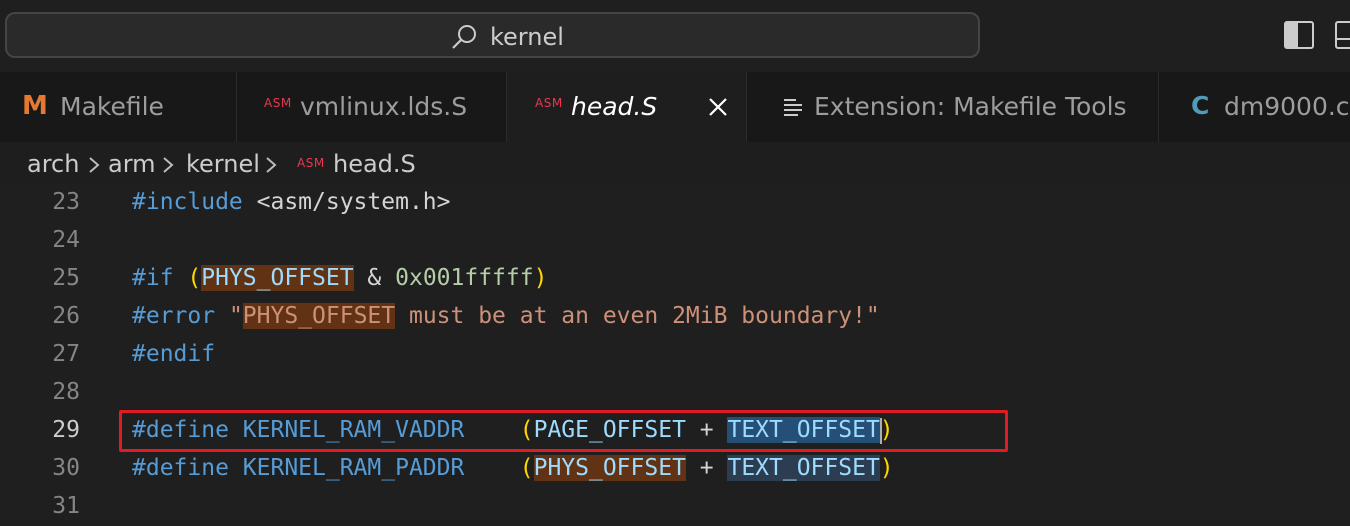 Image resolution: width=1350 pixels, height=526 pixels. What do you see at coordinates (675, 241) in the screenshot?
I see `code-line: 24` at bounding box center [675, 241].